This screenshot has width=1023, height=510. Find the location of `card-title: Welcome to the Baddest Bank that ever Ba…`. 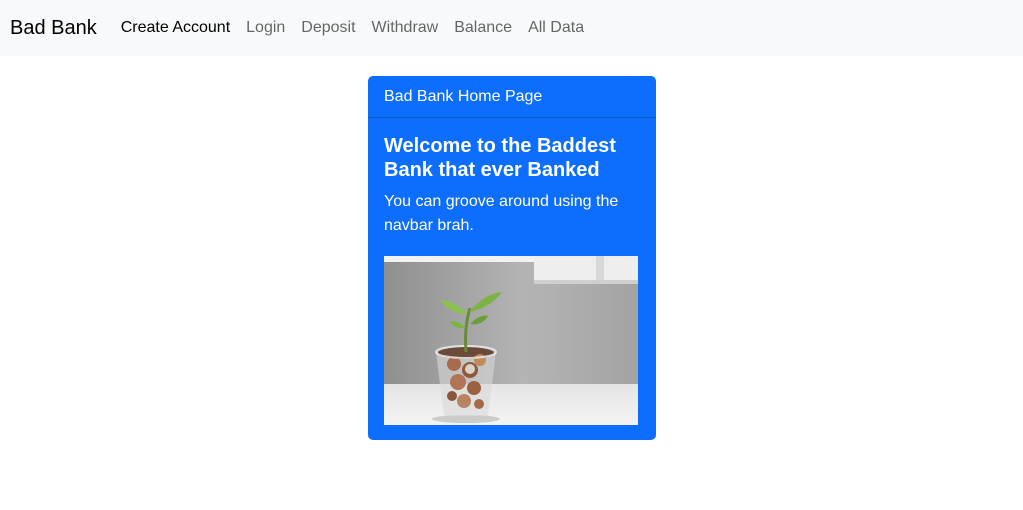

card-title: Welcome to the Baddest Bank that ever Ba… is located at coordinates (500, 158).